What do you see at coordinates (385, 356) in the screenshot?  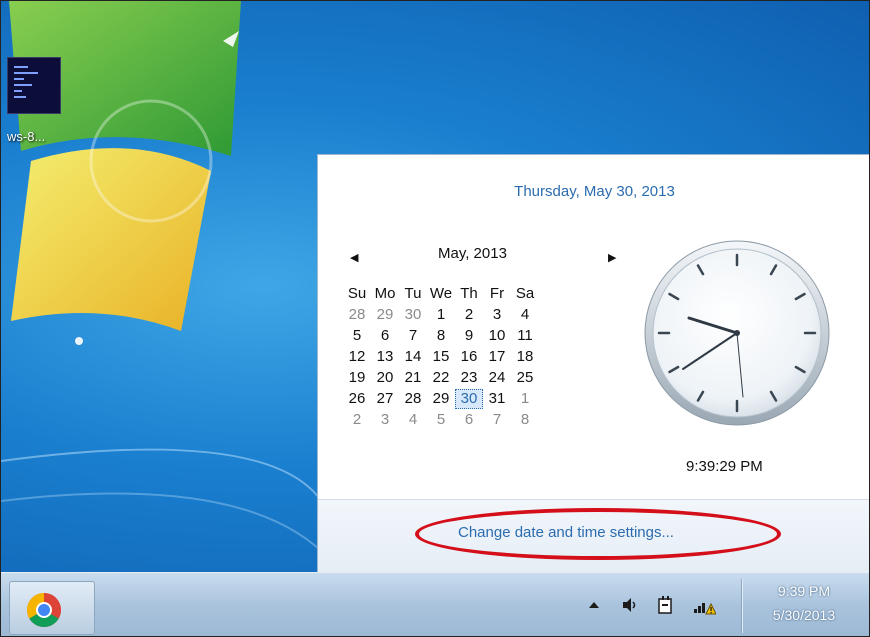 I see `calendar-day: 13` at bounding box center [385, 356].